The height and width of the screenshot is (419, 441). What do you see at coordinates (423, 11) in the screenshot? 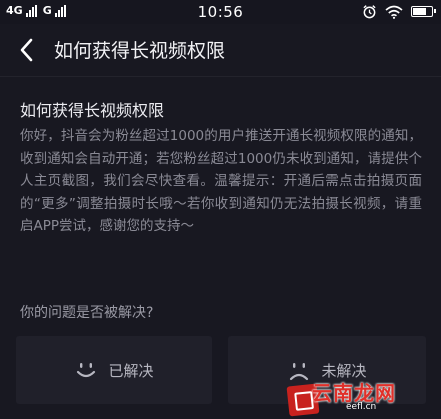
I see `battery-icon` at bounding box center [423, 11].